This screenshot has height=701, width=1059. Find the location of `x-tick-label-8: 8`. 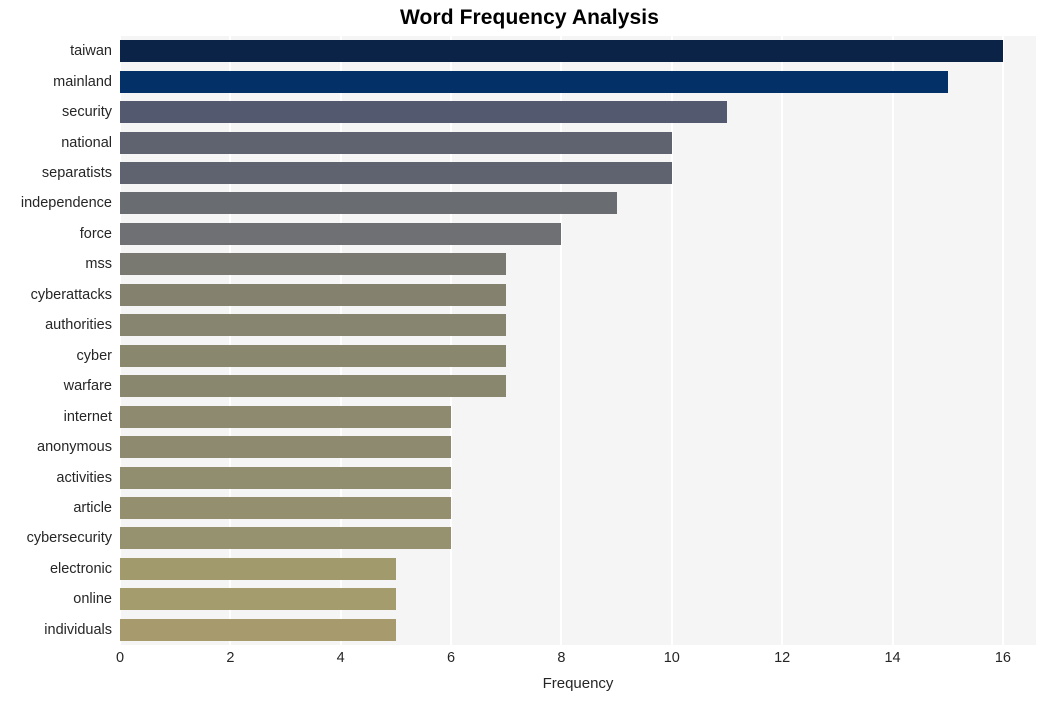

x-tick-label-8: 8 is located at coordinates (561, 658).